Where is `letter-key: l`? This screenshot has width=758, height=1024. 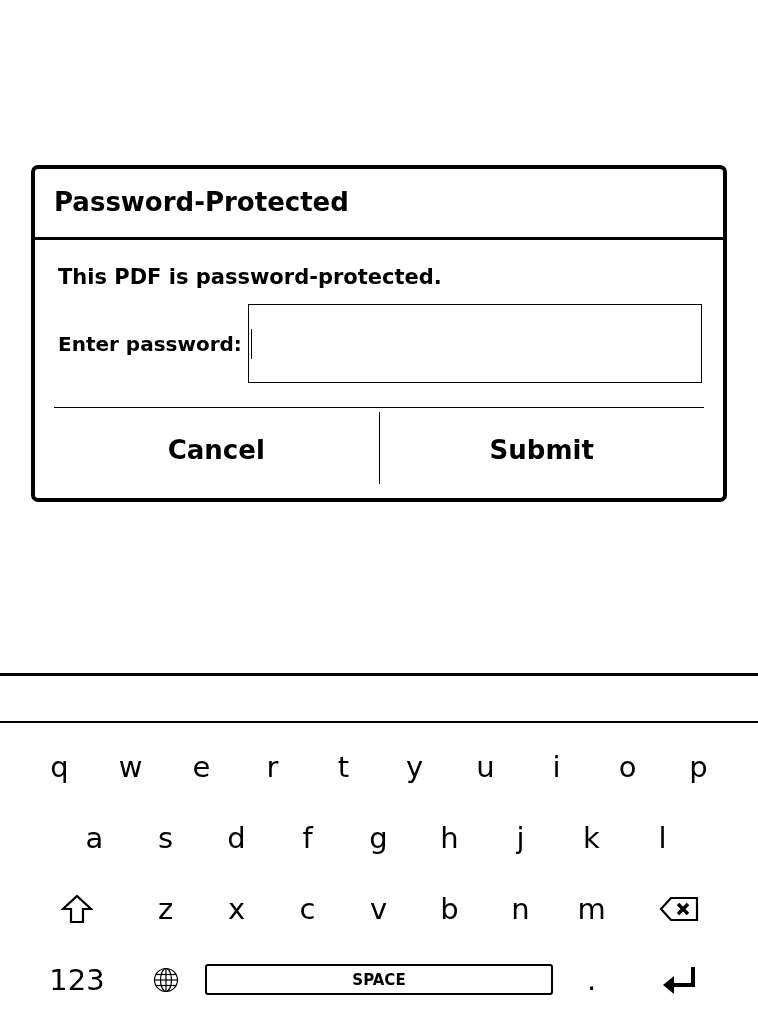 letter-key: l is located at coordinates (662, 837).